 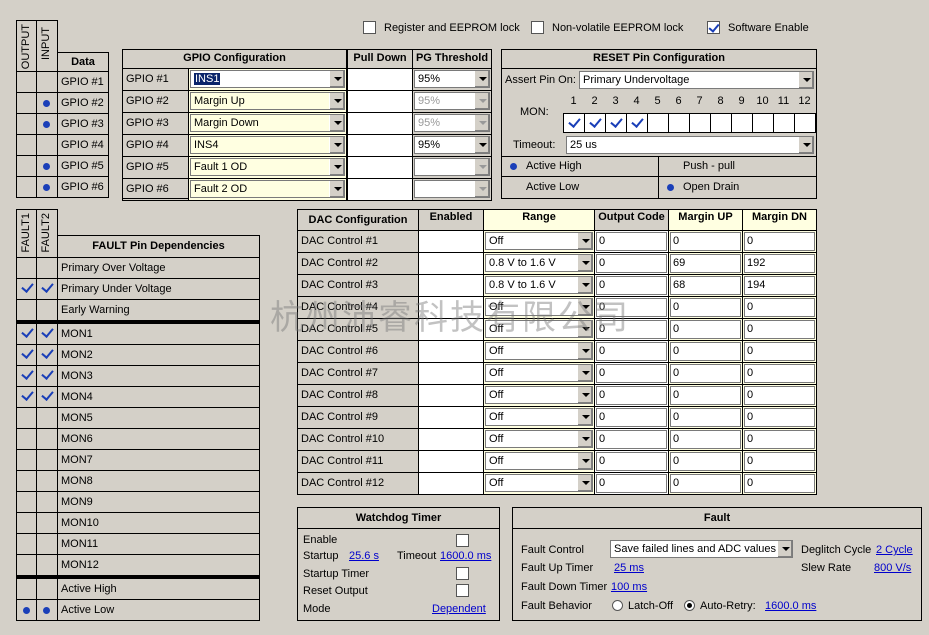 What do you see at coordinates (267, 189) in the screenshot?
I see `gpio-config-select: Fault 2 OD` at bounding box center [267, 189].